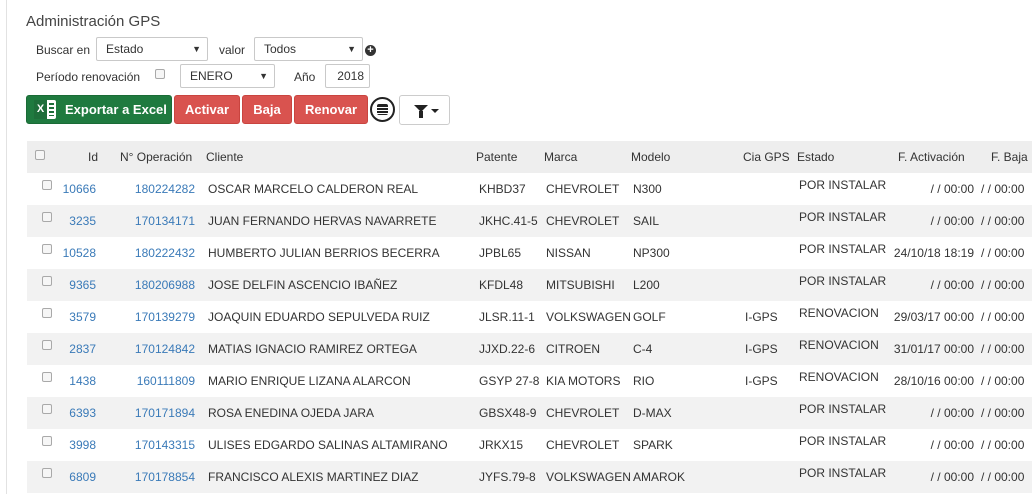 Image resolution: width=1032 pixels, height=494 pixels. Describe the element at coordinates (157, 285) in the screenshot. I see `row-operation-link: 180206988` at that location.